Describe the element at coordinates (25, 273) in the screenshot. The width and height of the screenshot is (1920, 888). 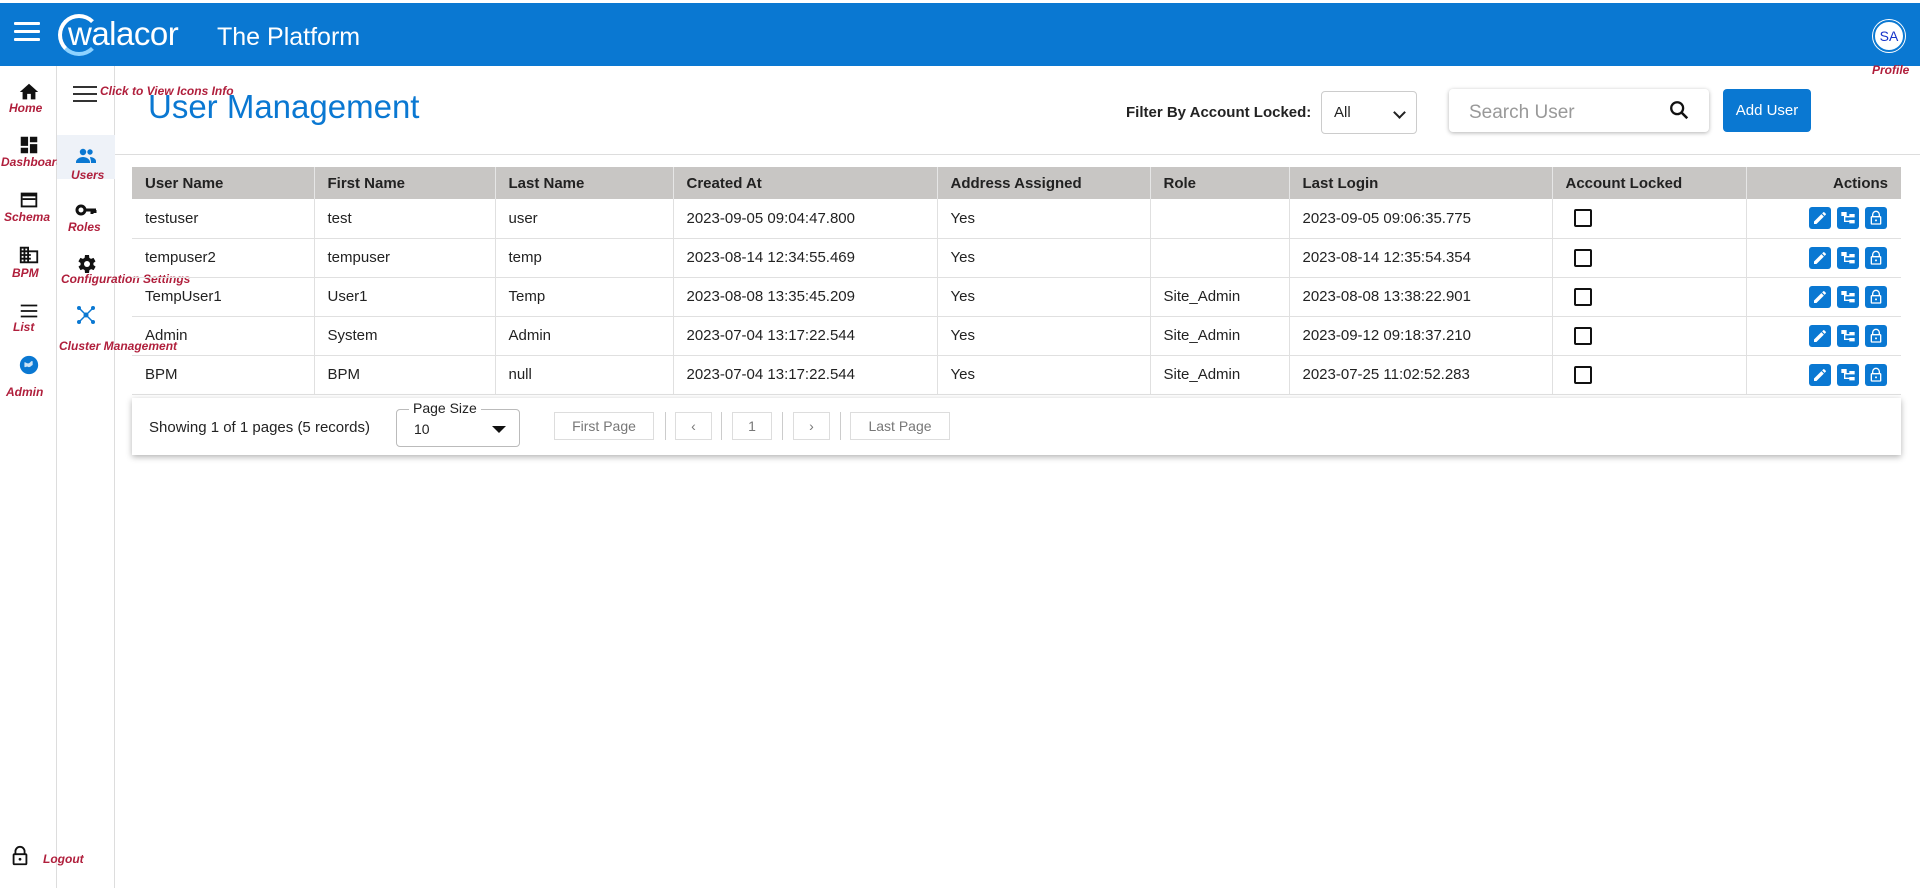
I see `nav-bpm-label: BPM` at that location.